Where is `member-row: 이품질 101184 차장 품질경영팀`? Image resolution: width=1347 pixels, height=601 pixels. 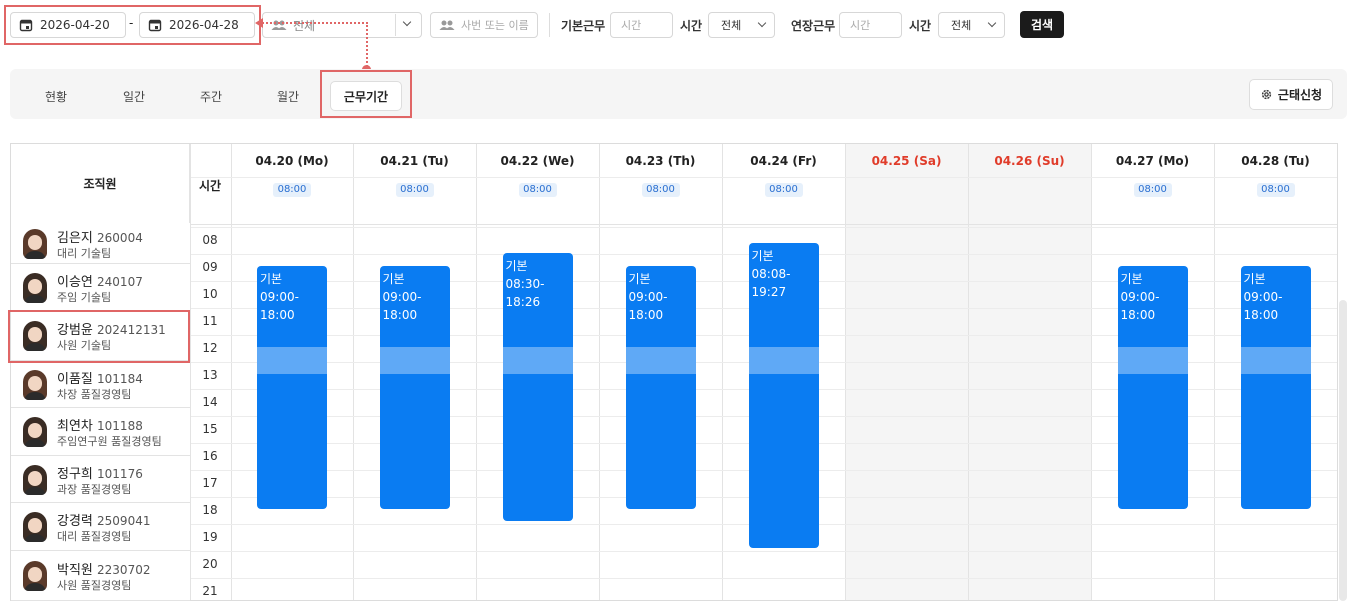
member-row: 이품질 101184 차장 품질경영팀 is located at coordinates (100, 384).